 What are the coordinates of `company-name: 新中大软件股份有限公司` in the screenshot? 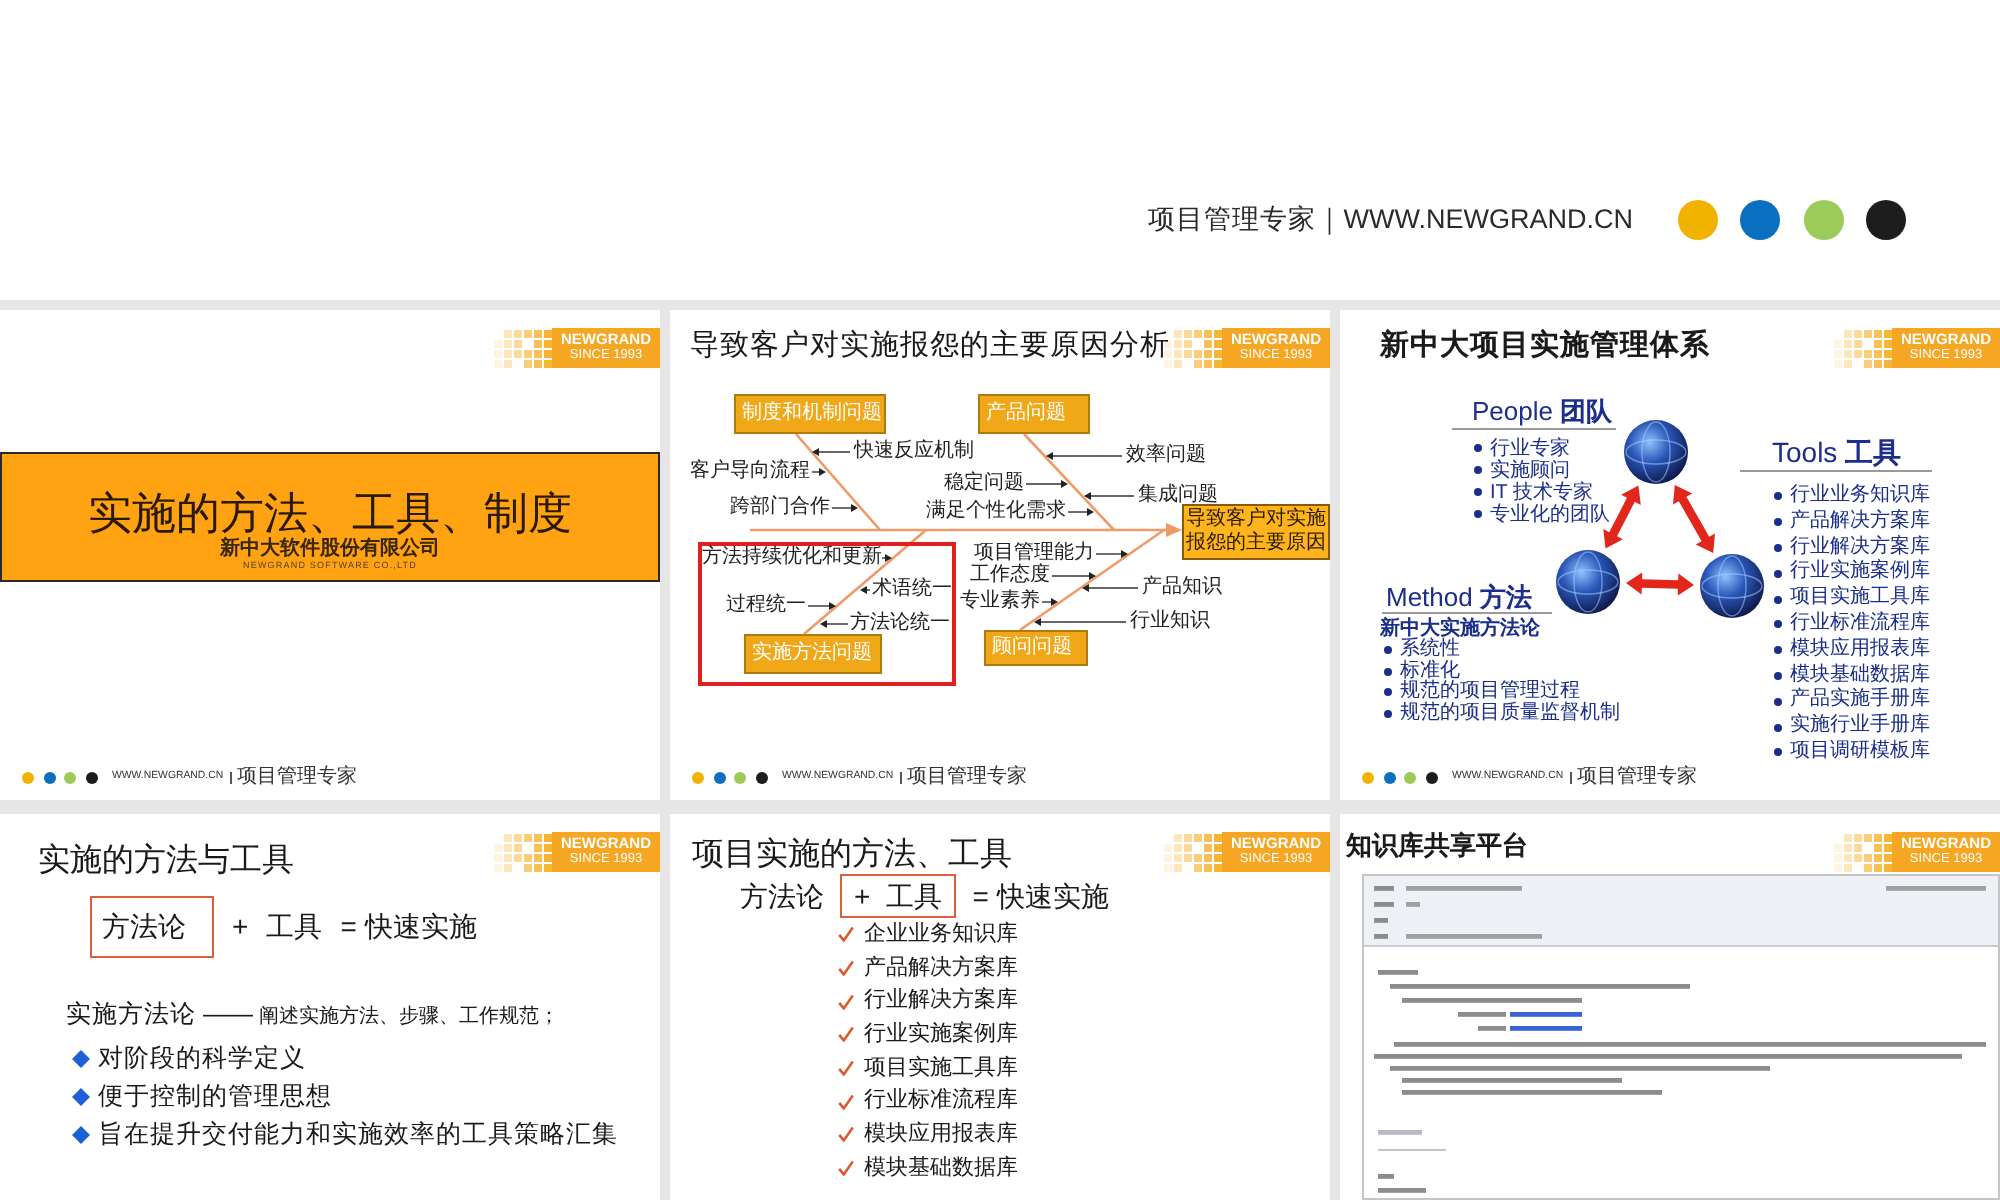 It's located at (330, 549).